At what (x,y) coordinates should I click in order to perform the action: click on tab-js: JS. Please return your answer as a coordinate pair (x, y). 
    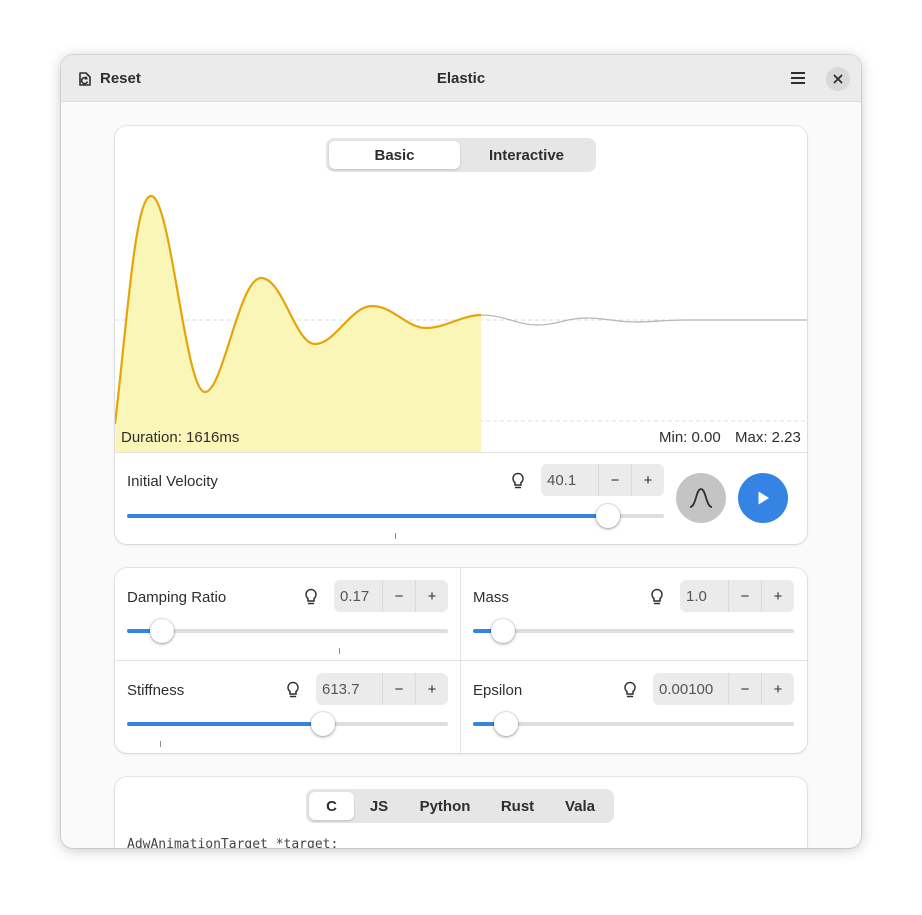
    Looking at the image, I should click on (379, 806).